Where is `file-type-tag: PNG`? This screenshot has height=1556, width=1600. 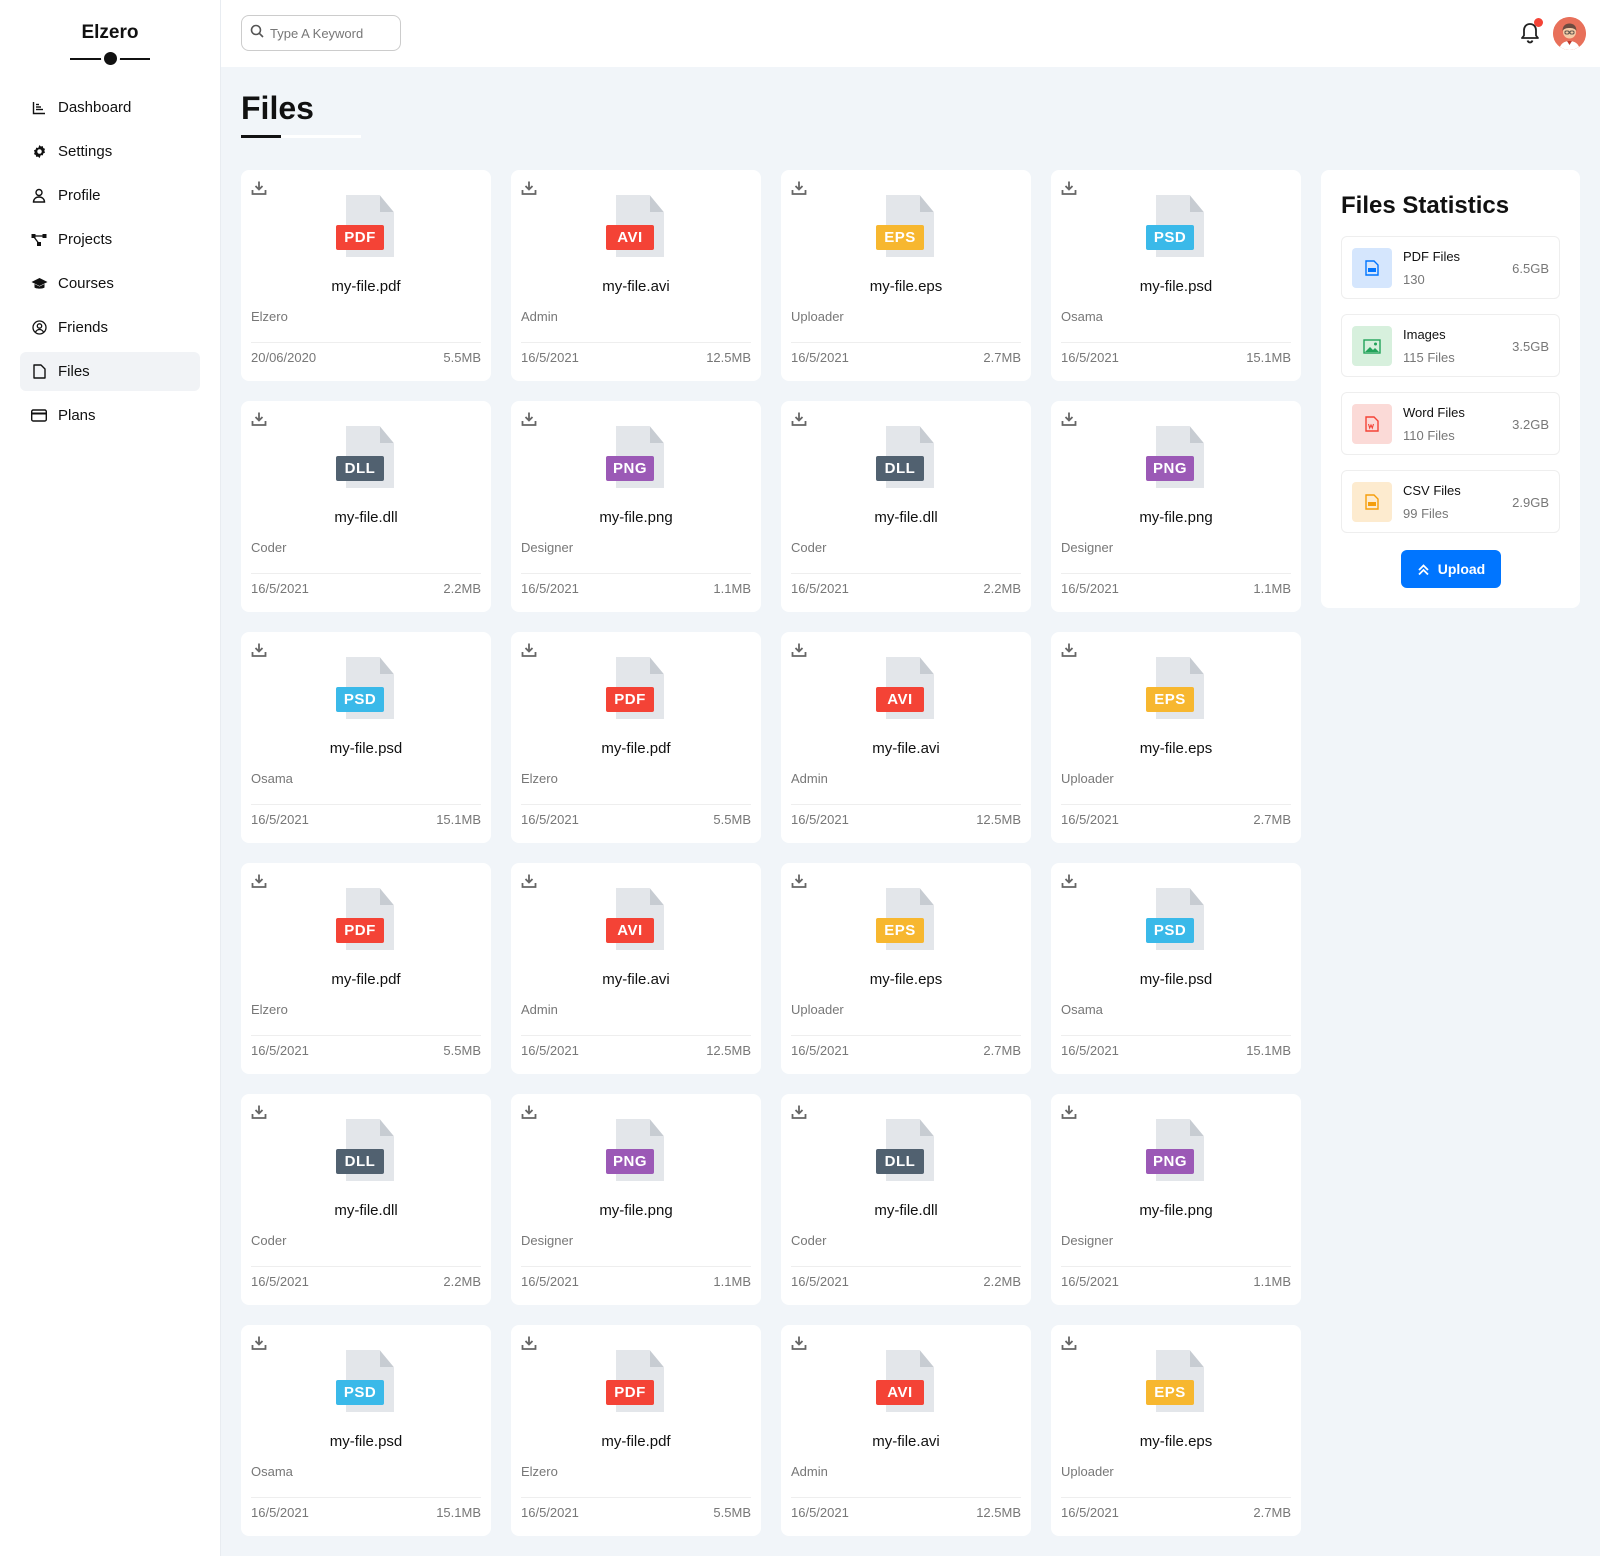
file-type-tag: PNG is located at coordinates (630, 468).